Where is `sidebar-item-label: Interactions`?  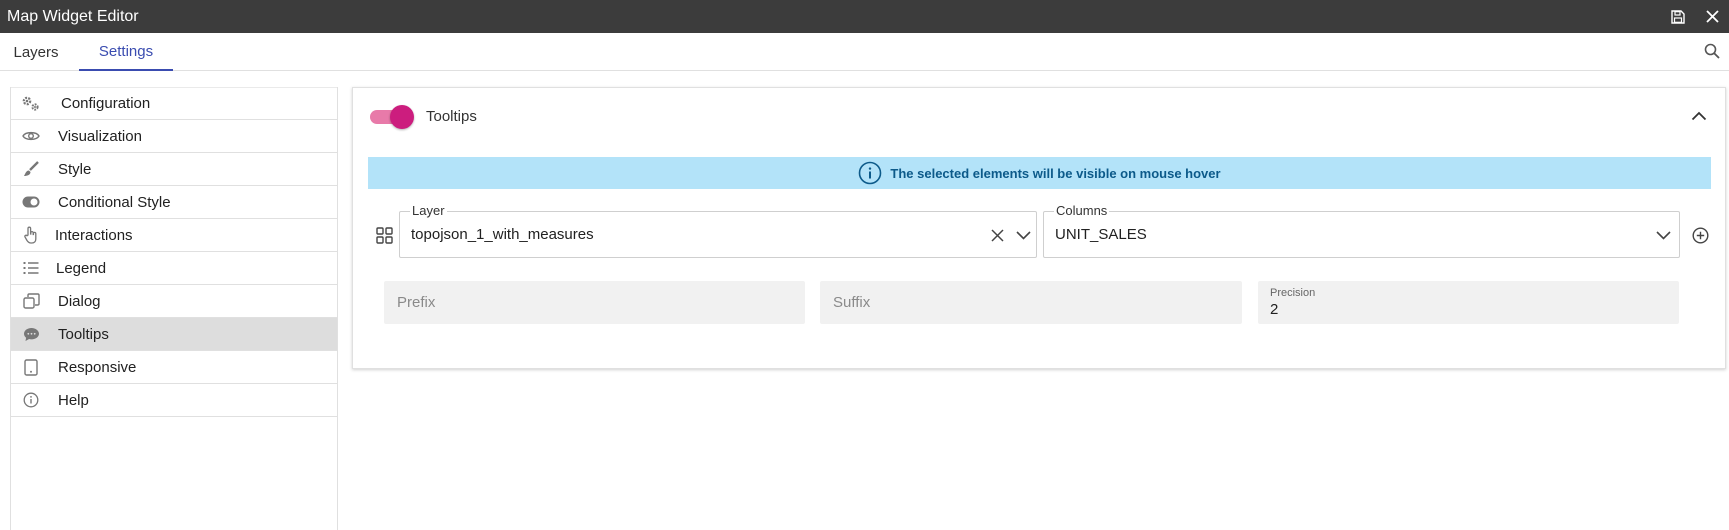 sidebar-item-label: Interactions is located at coordinates (94, 235).